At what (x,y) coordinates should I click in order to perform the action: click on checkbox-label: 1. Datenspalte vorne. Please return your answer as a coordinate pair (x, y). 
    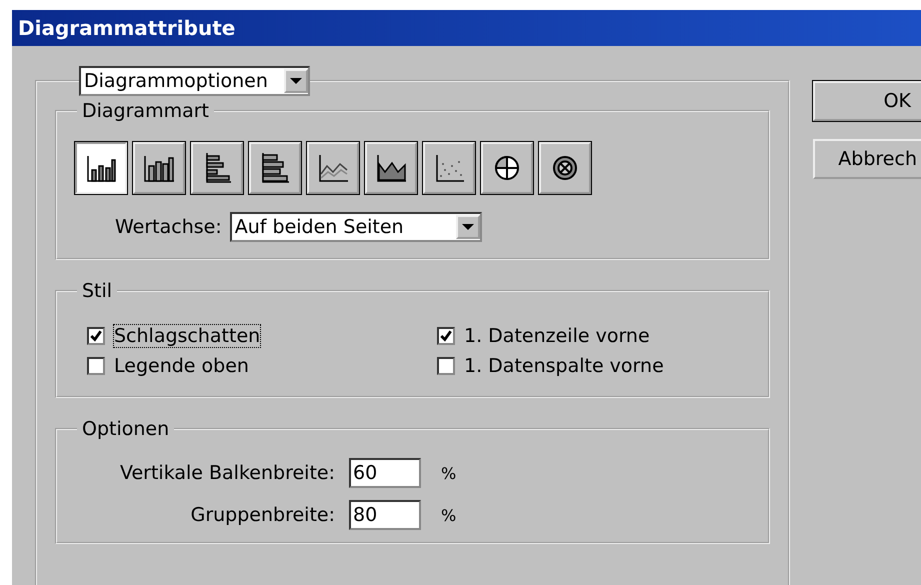
    Looking at the image, I should click on (564, 366).